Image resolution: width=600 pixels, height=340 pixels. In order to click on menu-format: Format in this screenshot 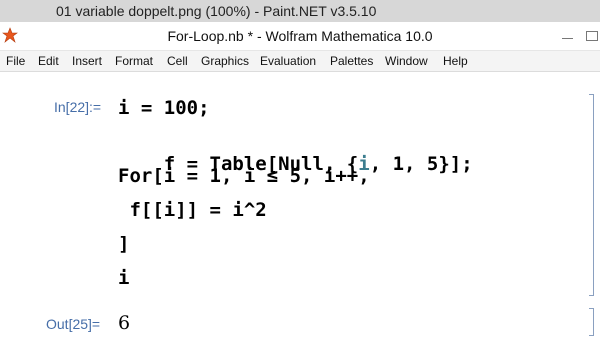, I will do `click(134, 61)`.